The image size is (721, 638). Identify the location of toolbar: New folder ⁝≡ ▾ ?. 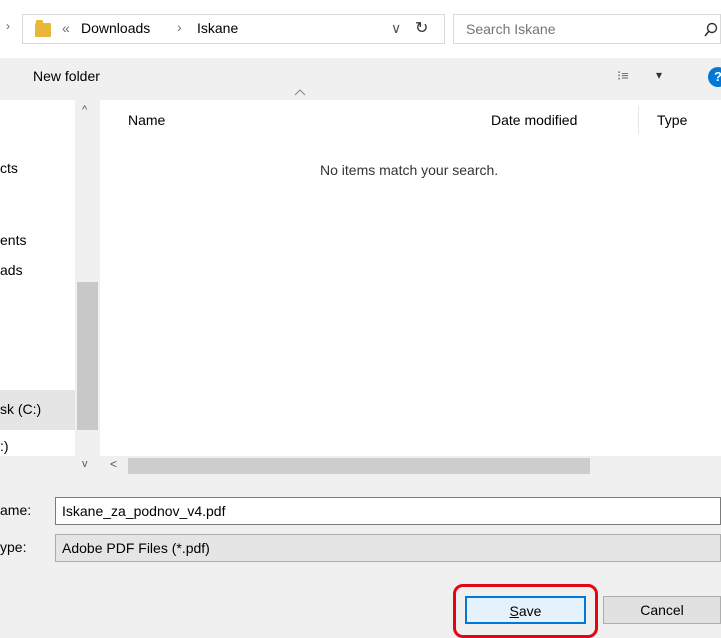
(360, 78).